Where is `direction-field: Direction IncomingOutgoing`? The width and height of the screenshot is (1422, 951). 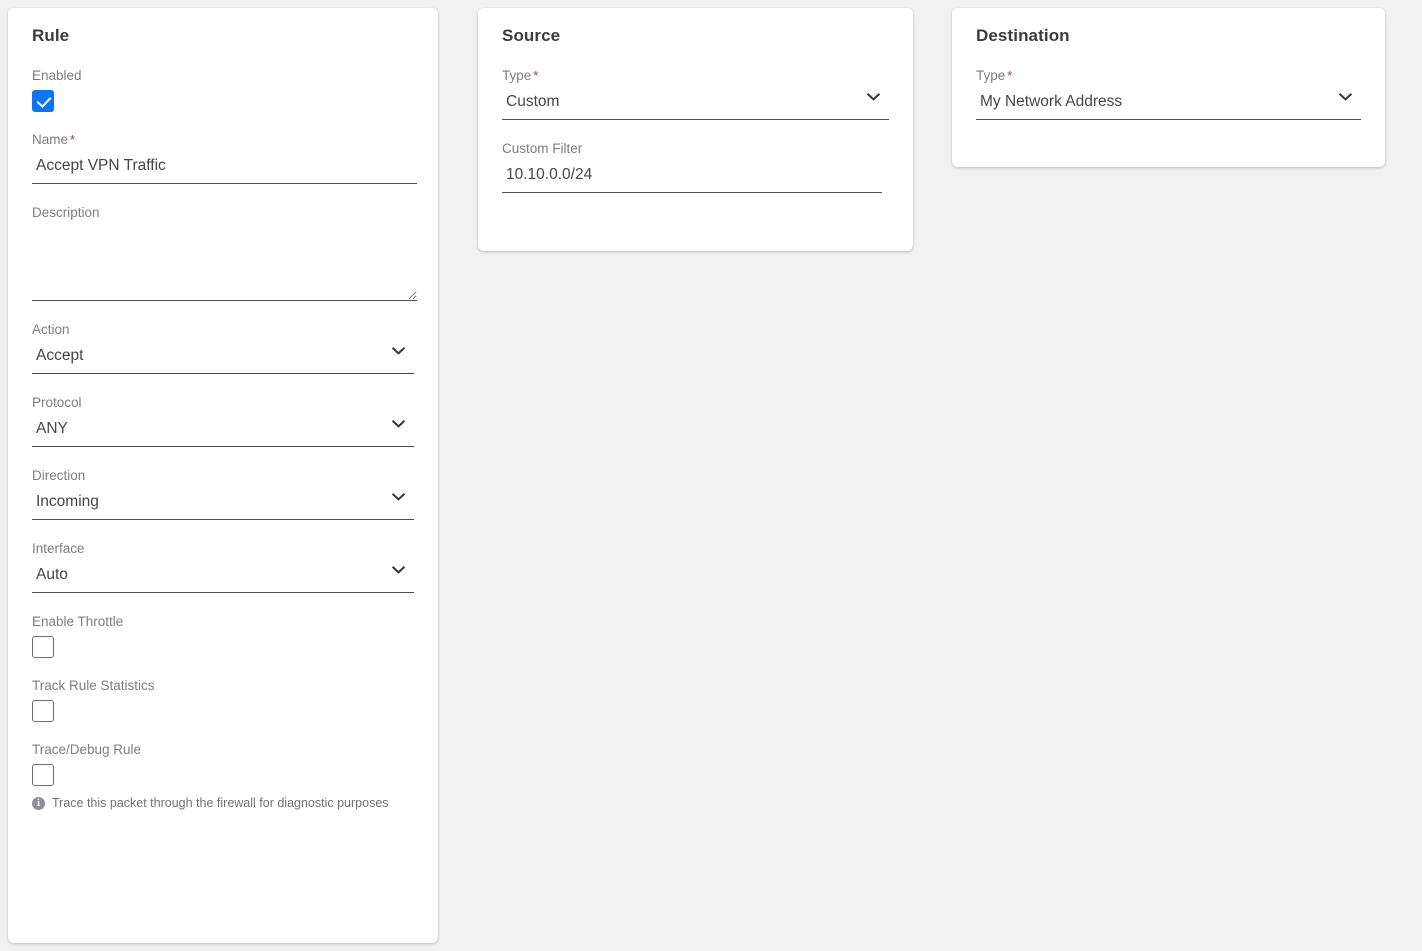
direction-field: Direction IncomingOutgoing is located at coordinates (223, 494).